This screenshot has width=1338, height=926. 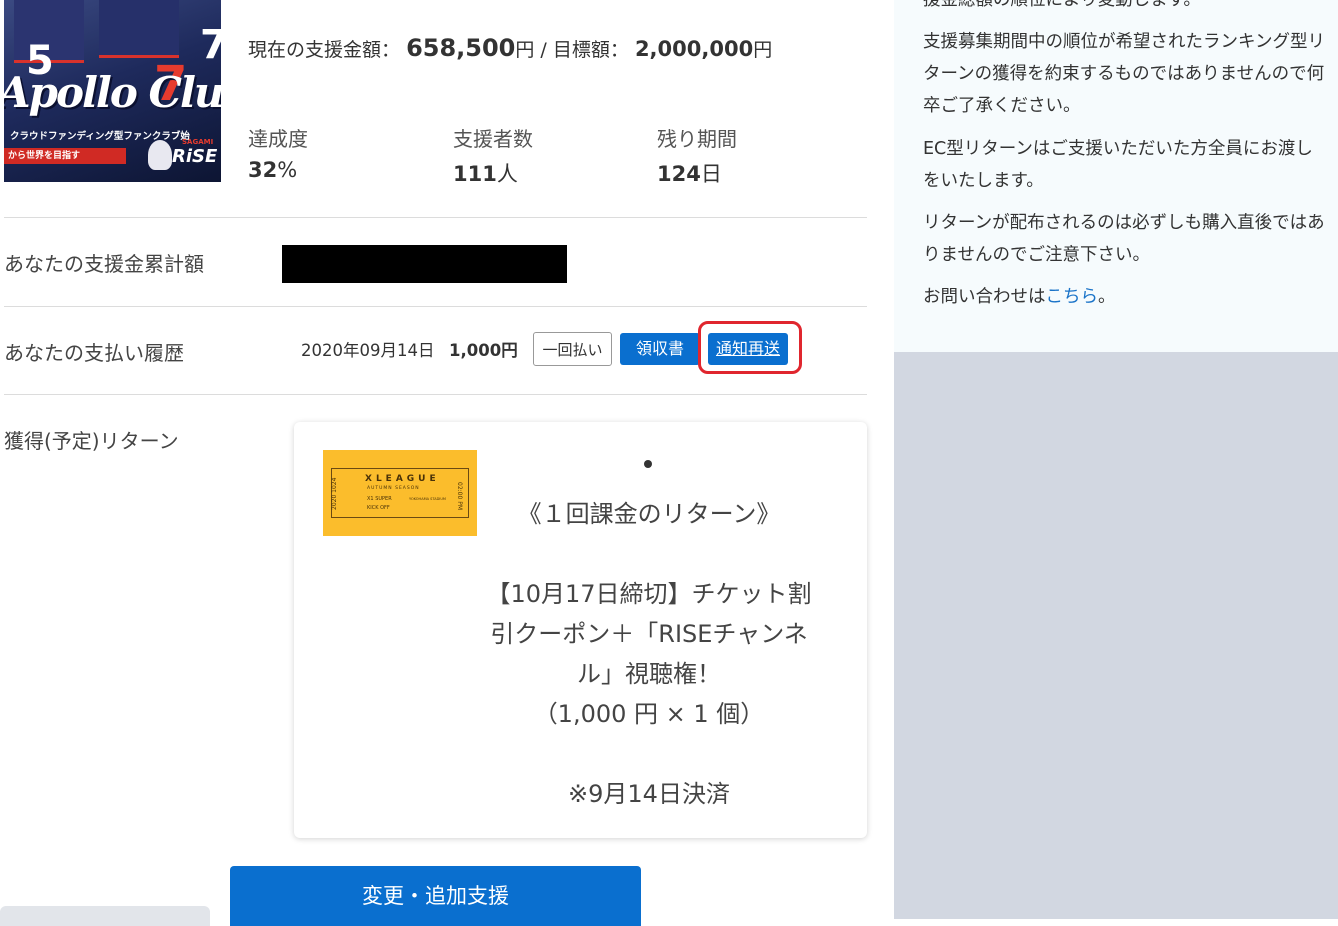 I want to click on ticket-season: AUTUMN SEASON, so click(x=393, y=488).